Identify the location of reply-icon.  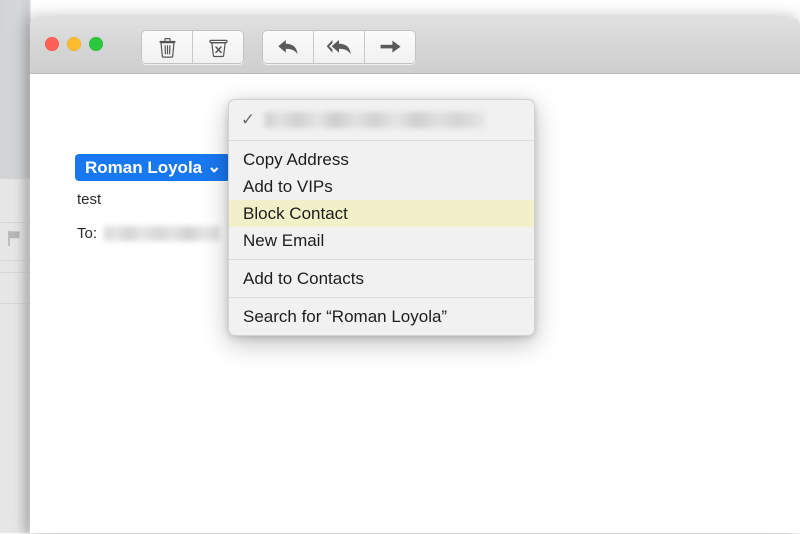
(287, 47).